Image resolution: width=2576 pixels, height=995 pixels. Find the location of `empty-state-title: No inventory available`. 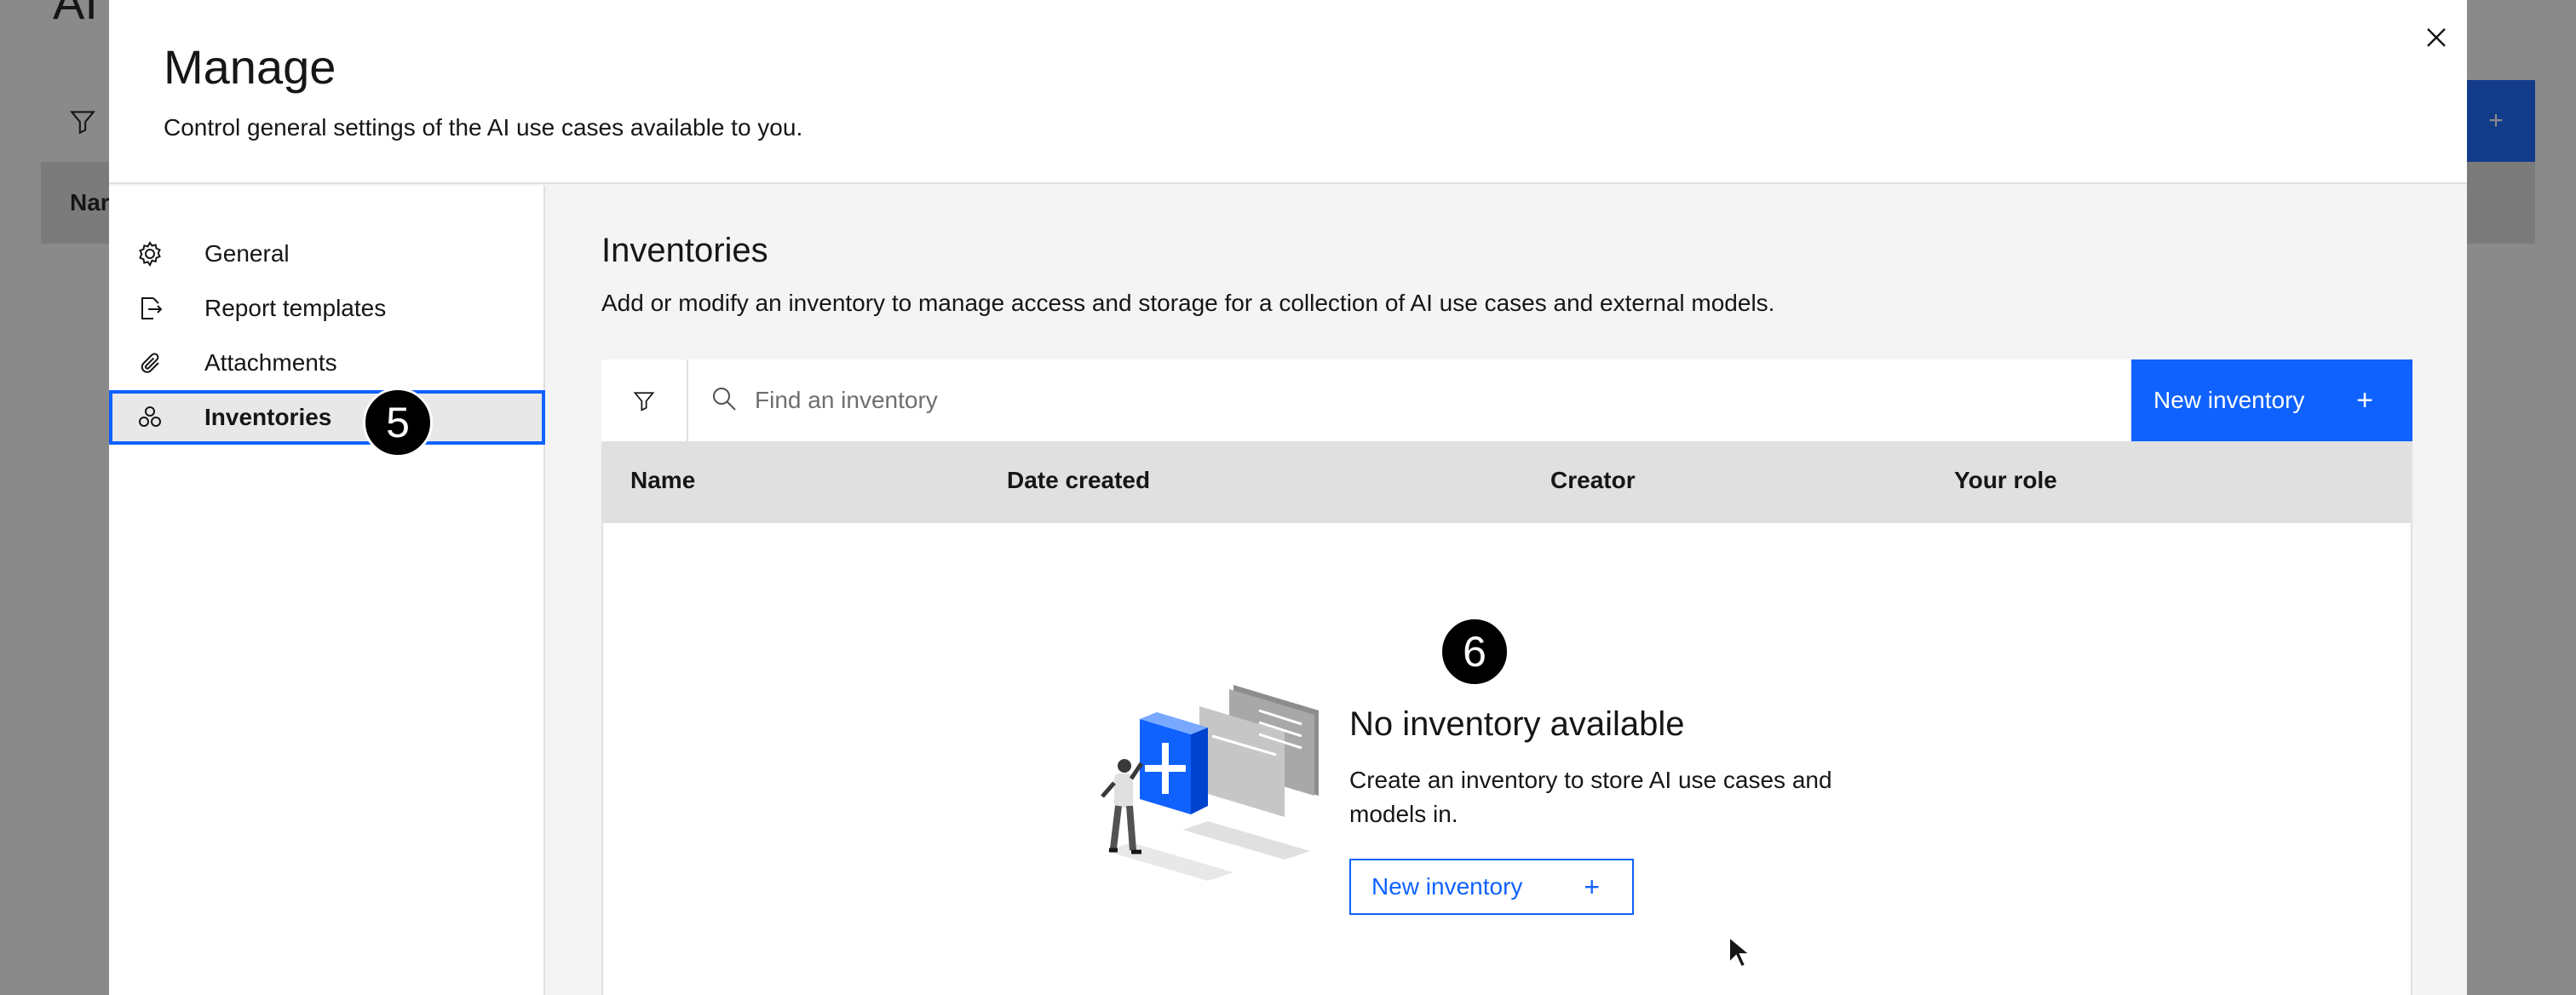

empty-state-title: No inventory available is located at coordinates (1517, 724).